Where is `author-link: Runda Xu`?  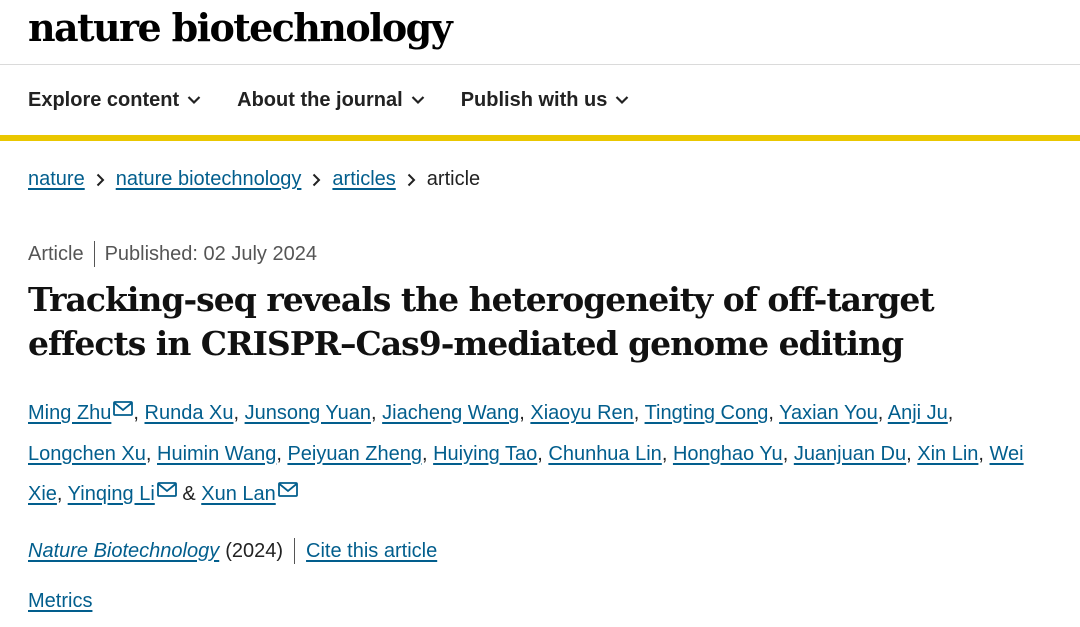
author-link: Runda Xu is located at coordinates (189, 413).